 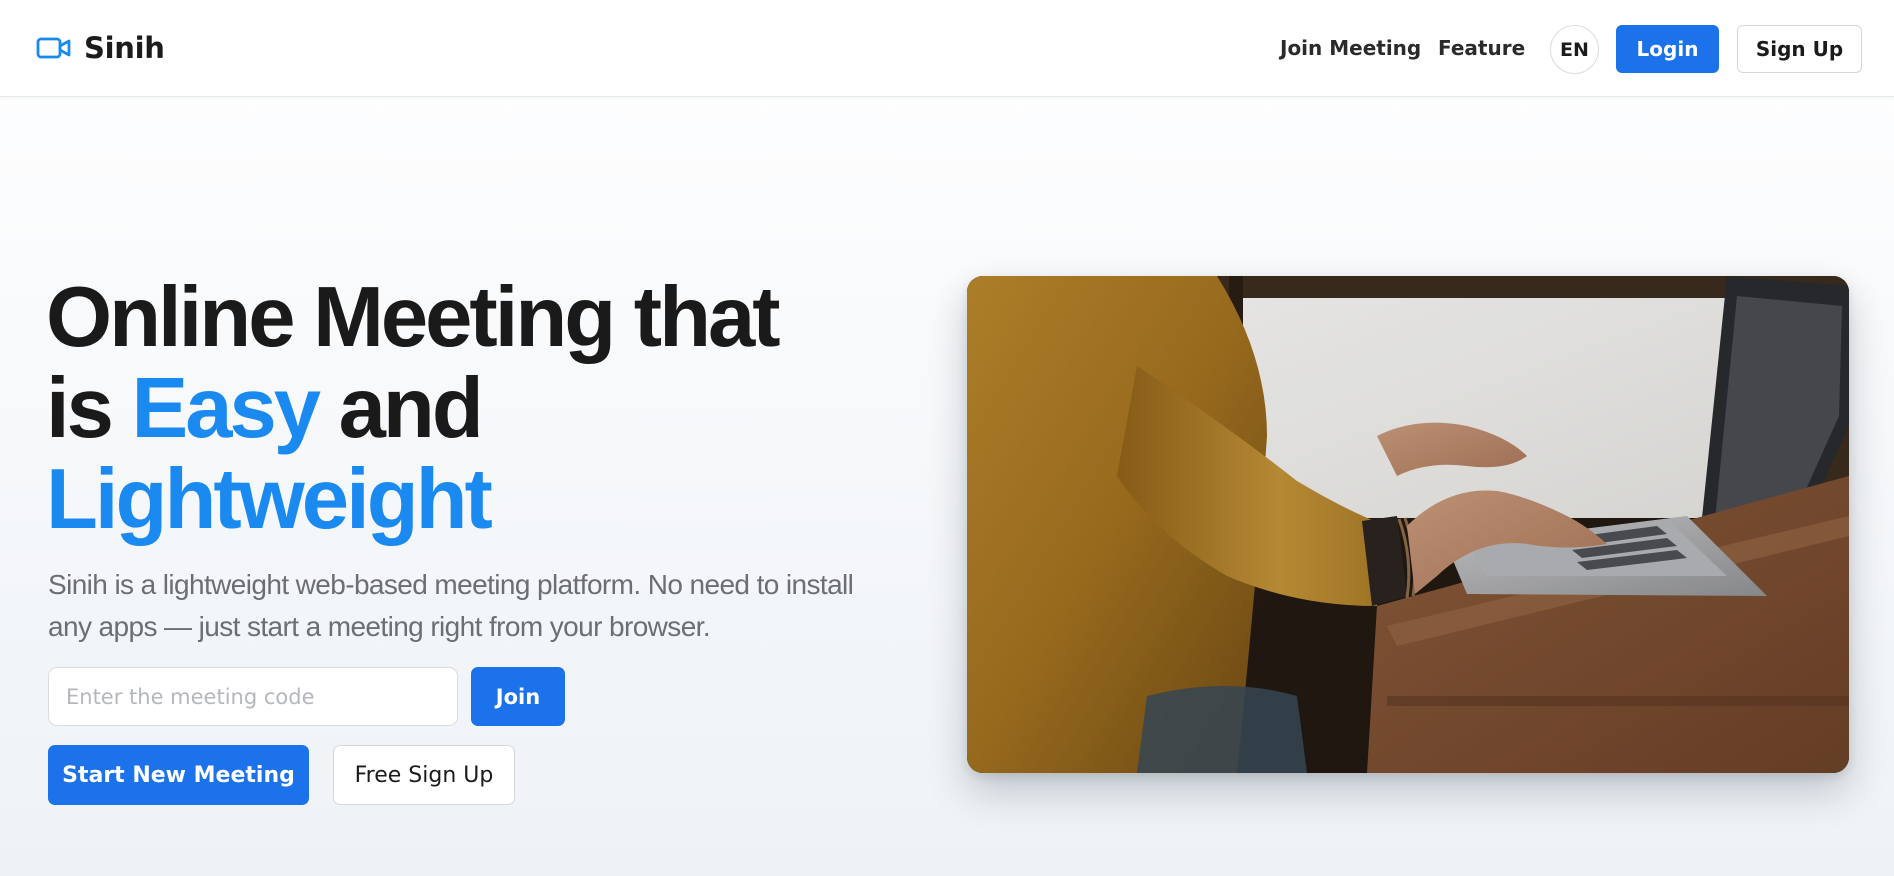 What do you see at coordinates (1574, 49) in the screenshot?
I see `language-switch-button: EN` at bounding box center [1574, 49].